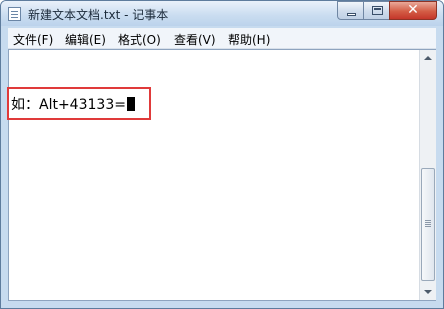 The width and height of the screenshot is (444, 309). What do you see at coordinates (249, 39) in the screenshot?
I see `menu-help: 帮助(H)` at bounding box center [249, 39].